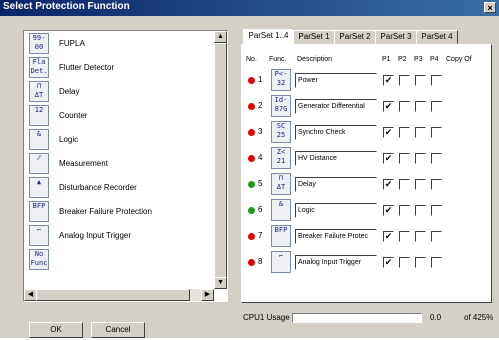  Describe the element at coordinates (281, 210) in the screenshot. I see `logic-icon: &` at that location.